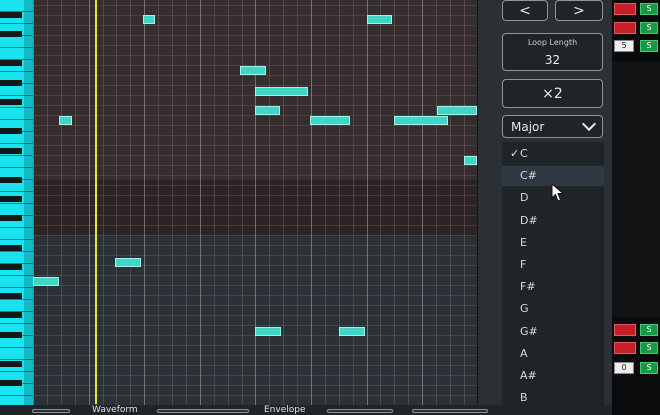 The width and height of the screenshot is (660, 415). I want to click on key-option: D#, so click(553, 221).